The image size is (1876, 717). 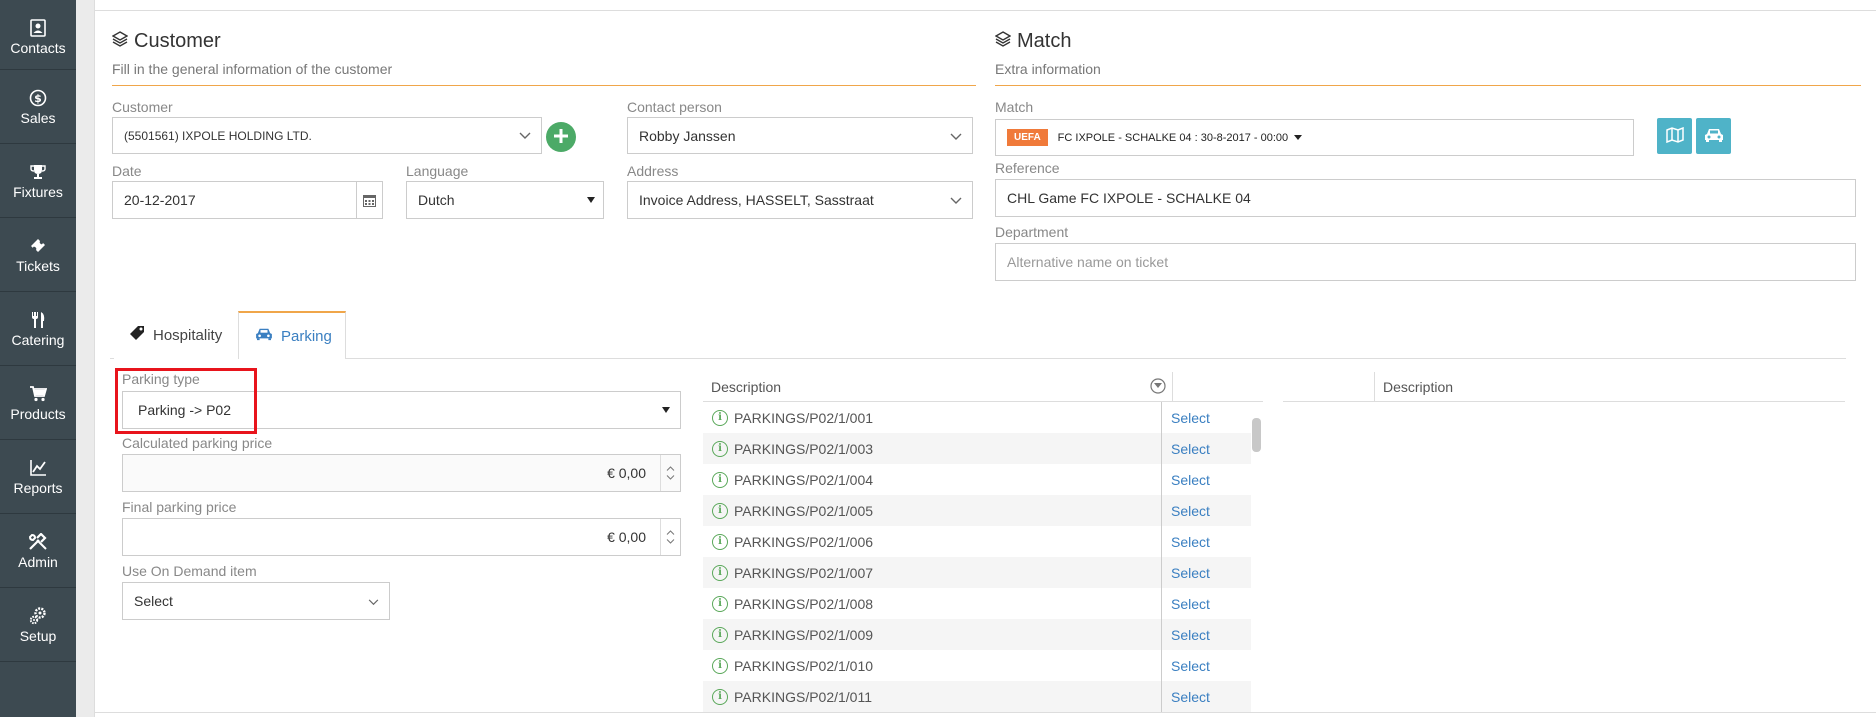 What do you see at coordinates (626, 537) in the screenshot?
I see `final-price-value: € 0,00` at bounding box center [626, 537].